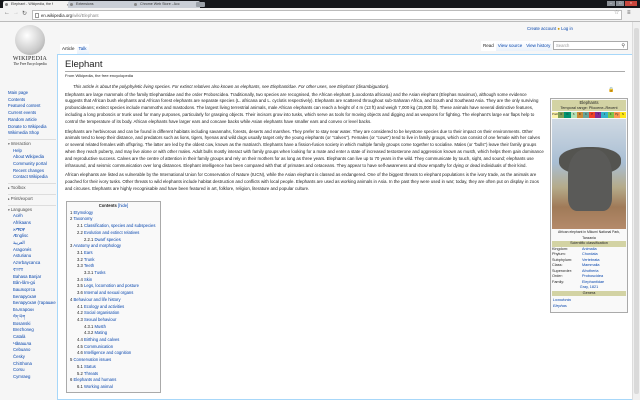 This screenshot has width=640, height=400. Describe the element at coordinates (32, 198) in the screenshot. I see `print-export-heading: Print/export` at that location.